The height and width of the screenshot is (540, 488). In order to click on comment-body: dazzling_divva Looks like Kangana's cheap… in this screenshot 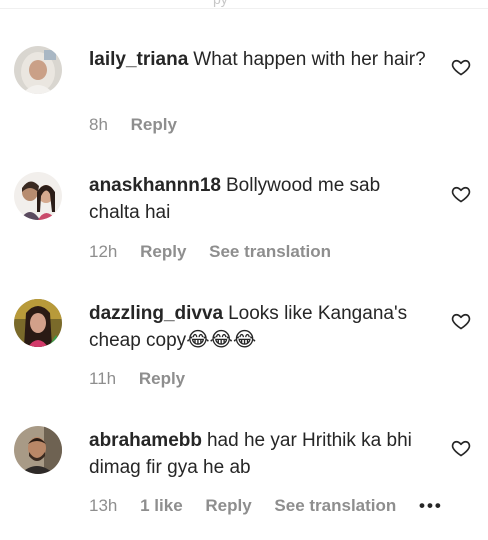, I will do `click(259, 327)`.